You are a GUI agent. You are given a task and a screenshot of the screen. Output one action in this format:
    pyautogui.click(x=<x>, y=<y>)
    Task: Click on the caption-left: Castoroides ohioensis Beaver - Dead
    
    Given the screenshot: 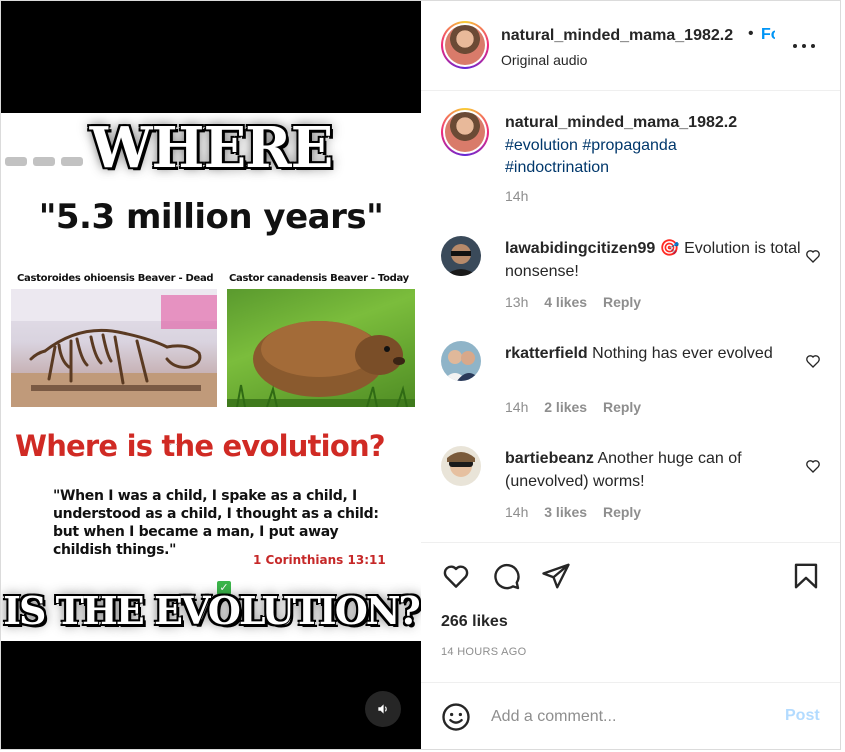 What is the action you would take?
    pyautogui.click(x=115, y=278)
    